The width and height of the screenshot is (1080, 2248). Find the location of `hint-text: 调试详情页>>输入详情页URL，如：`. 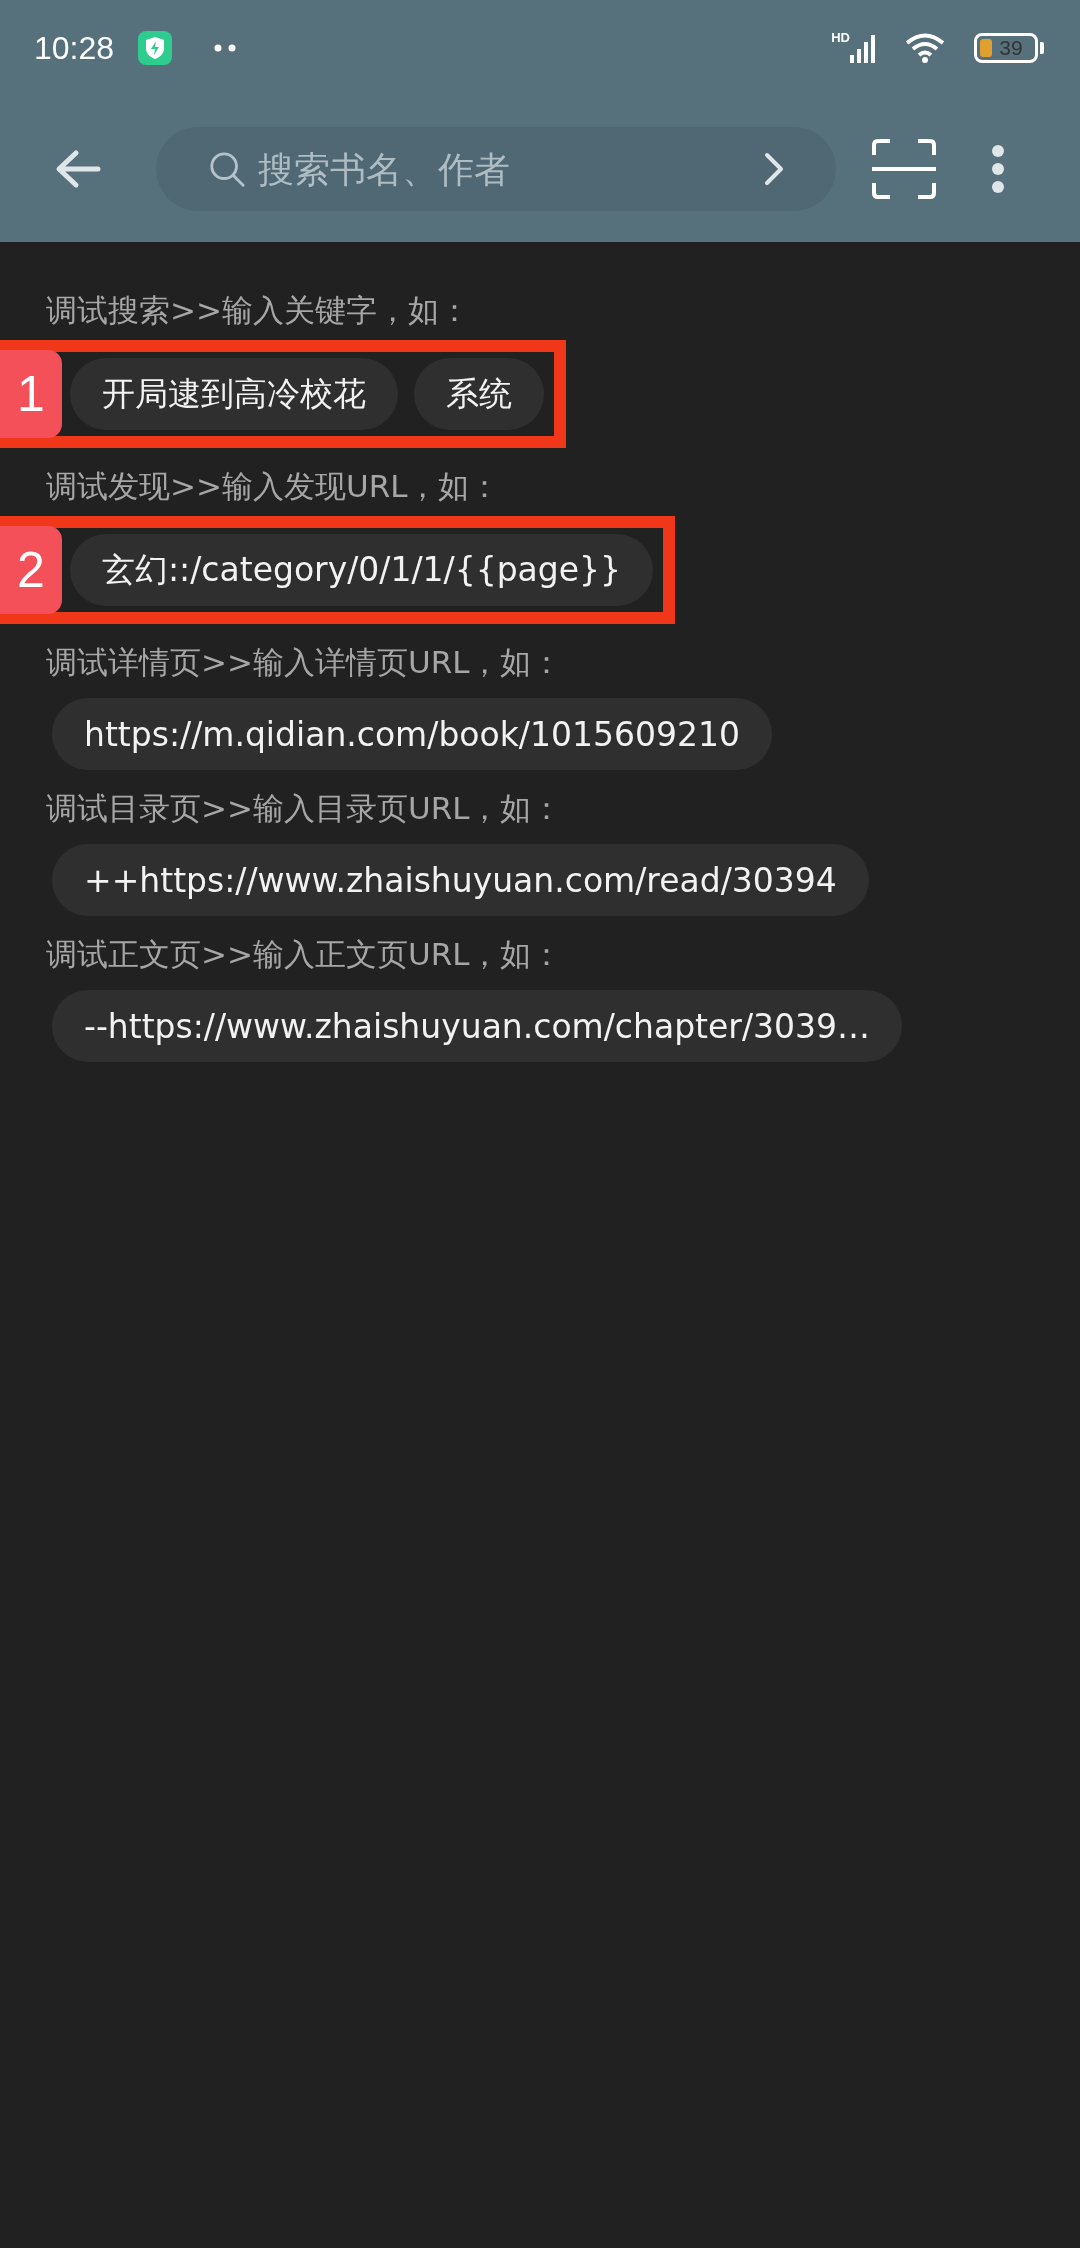

hint-text: 调试详情页>>输入详情页URL，如： is located at coordinates (305, 662).